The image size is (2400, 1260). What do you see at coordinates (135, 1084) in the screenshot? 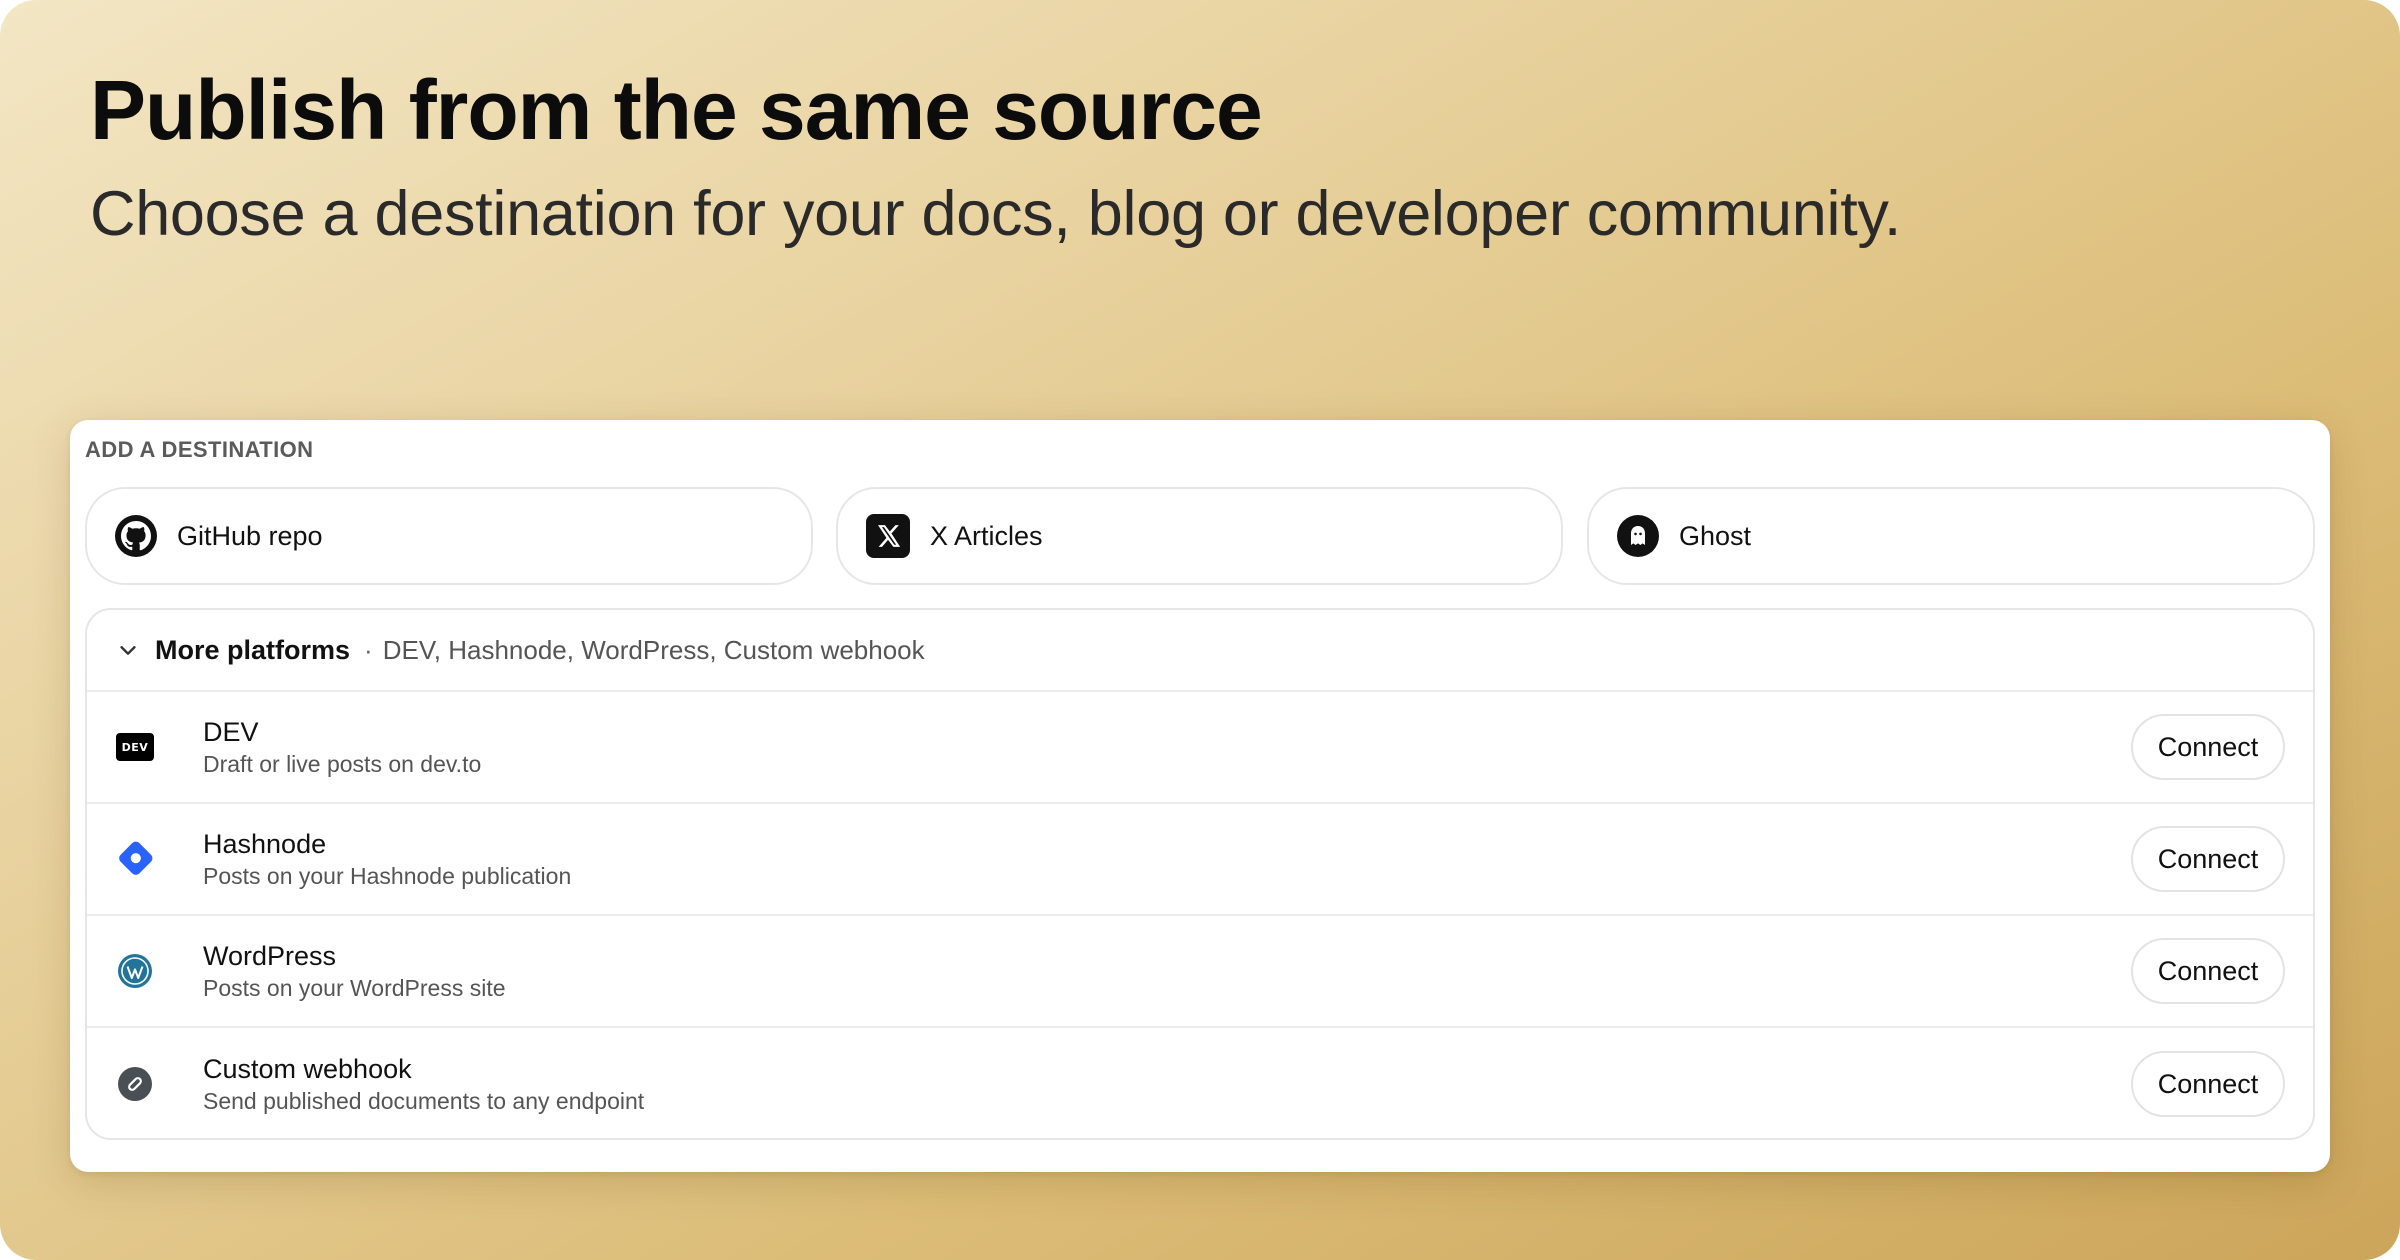
I see `webhook-icon` at bounding box center [135, 1084].